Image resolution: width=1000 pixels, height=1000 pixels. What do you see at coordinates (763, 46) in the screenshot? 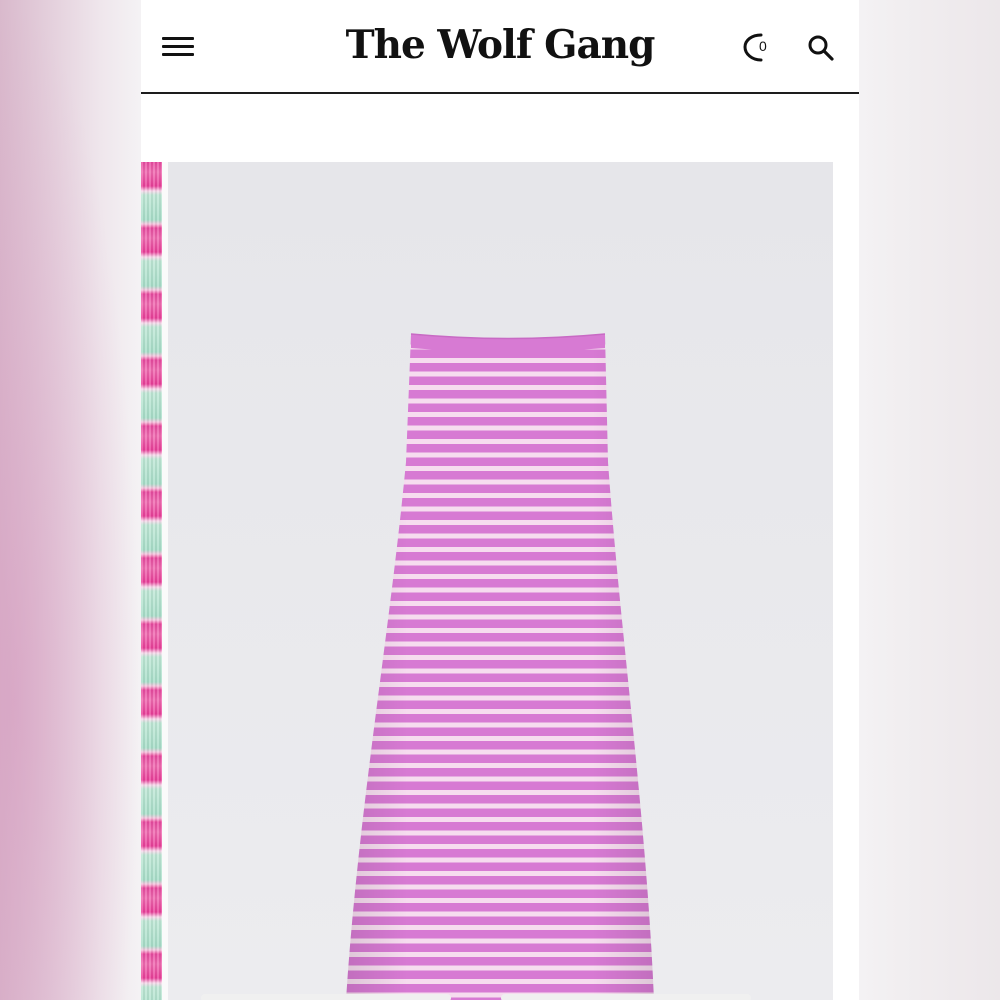
I see `cart-count-badge: 0` at bounding box center [763, 46].